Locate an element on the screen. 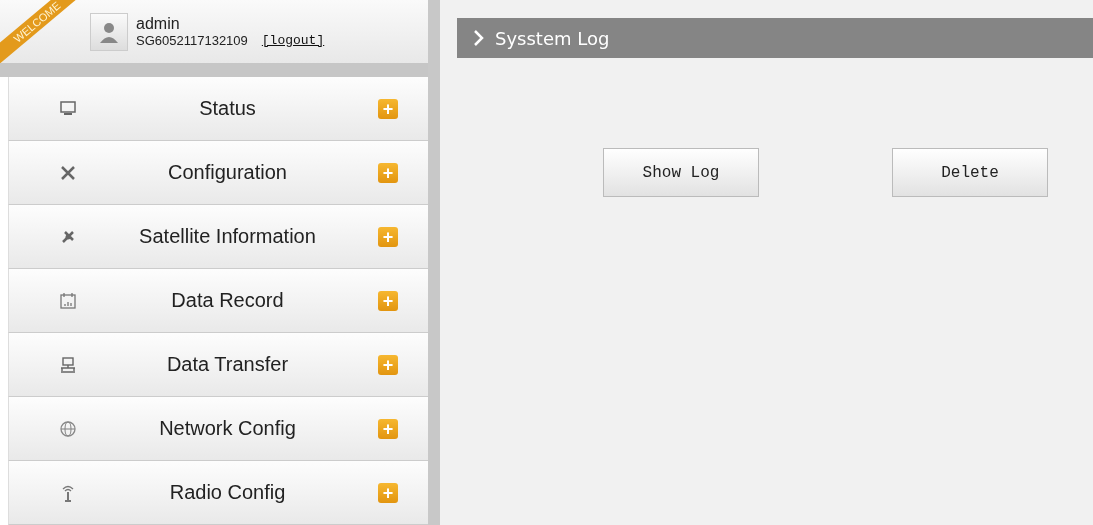 The image size is (1093, 525). panel-title: Sysstem Log is located at coordinates (552, 38).